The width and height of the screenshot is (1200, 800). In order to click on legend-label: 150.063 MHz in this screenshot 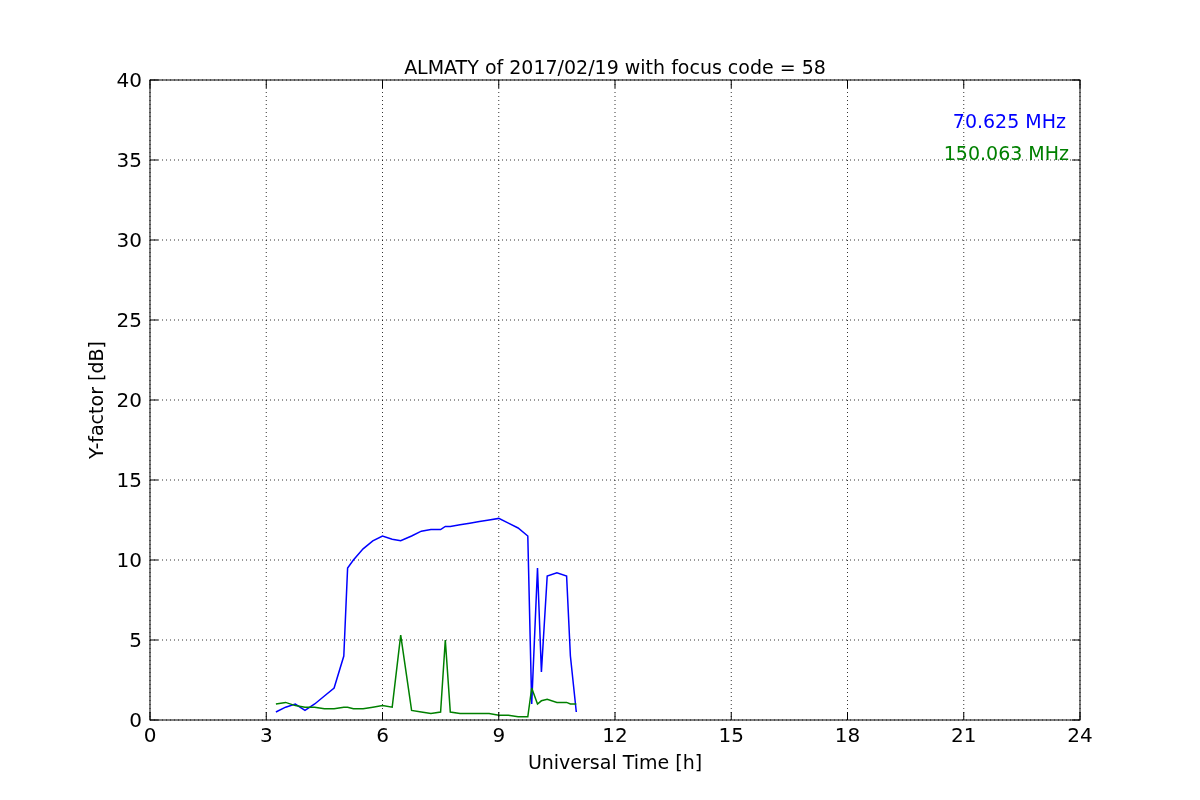, I will do `click(1006, 153)`.